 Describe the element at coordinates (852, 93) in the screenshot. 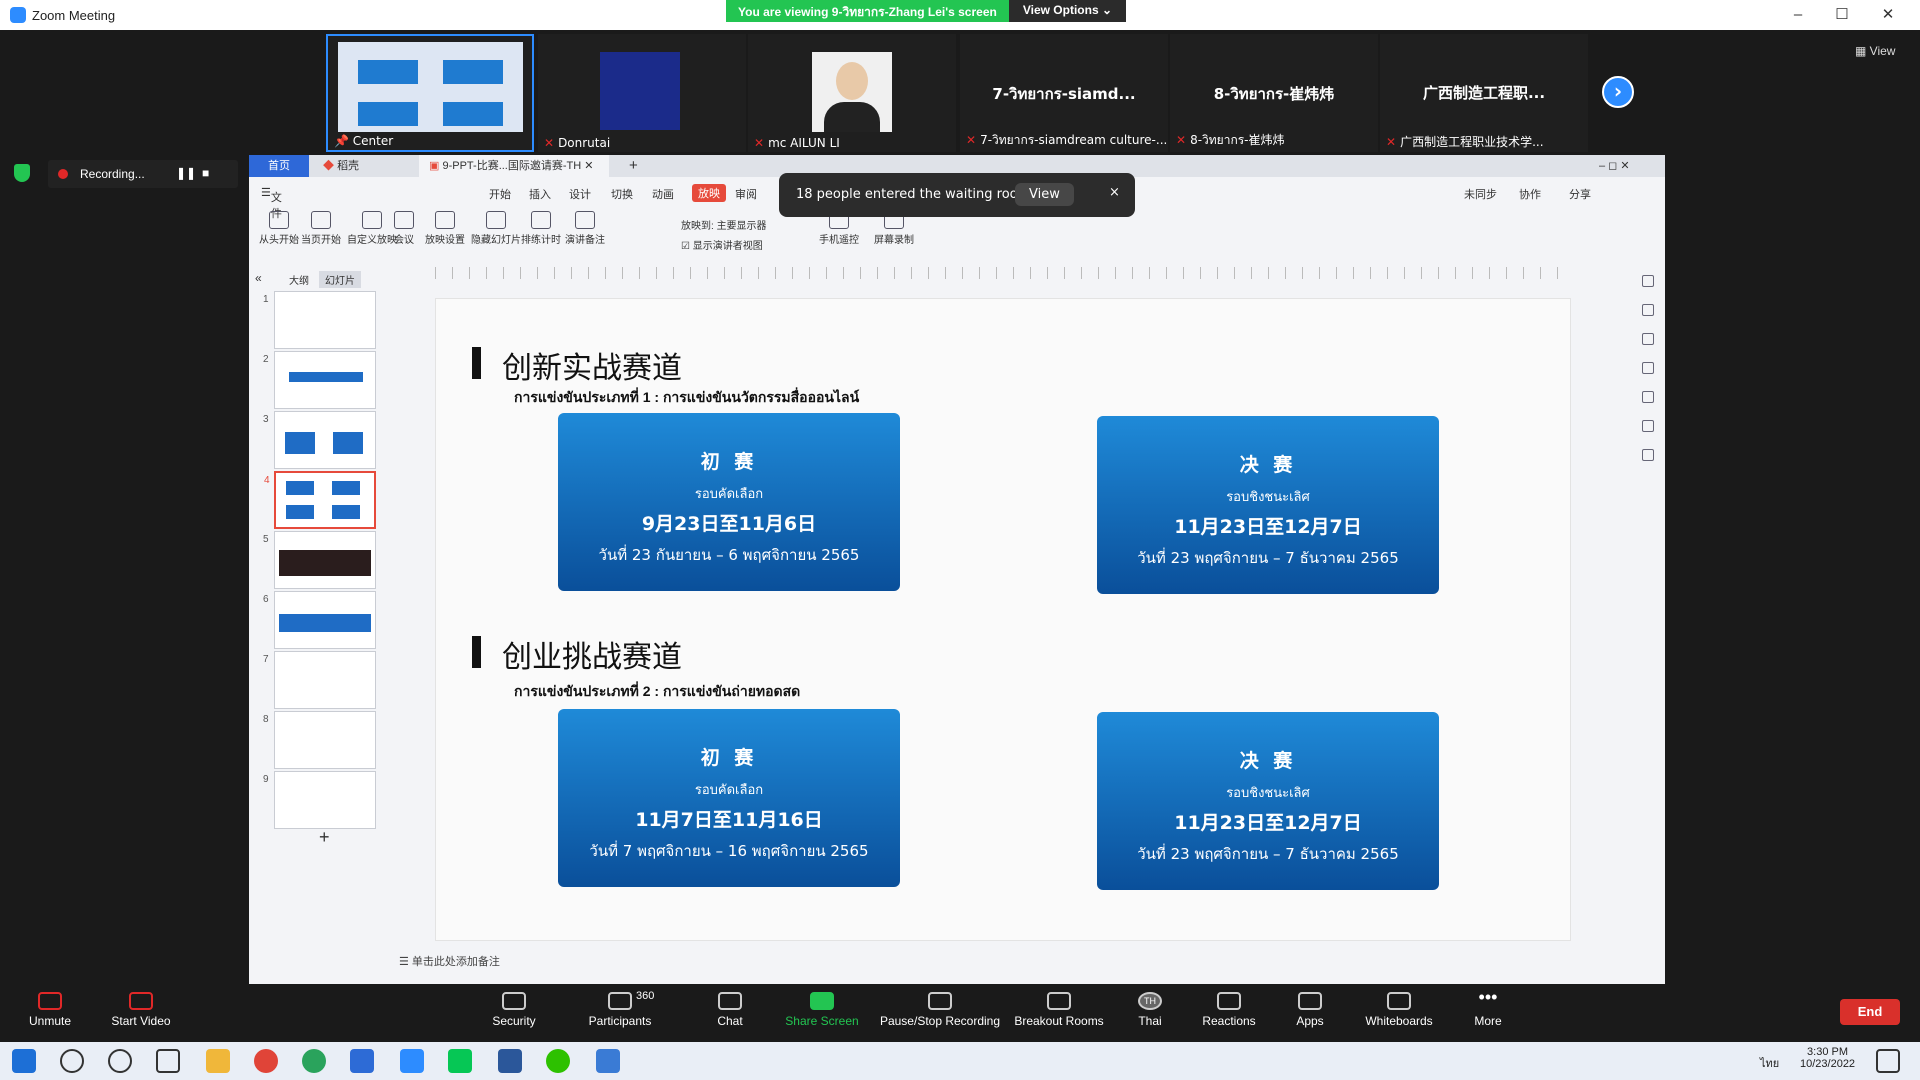

I see `participant-tile: ✕ mc AILUN LI` at that location.